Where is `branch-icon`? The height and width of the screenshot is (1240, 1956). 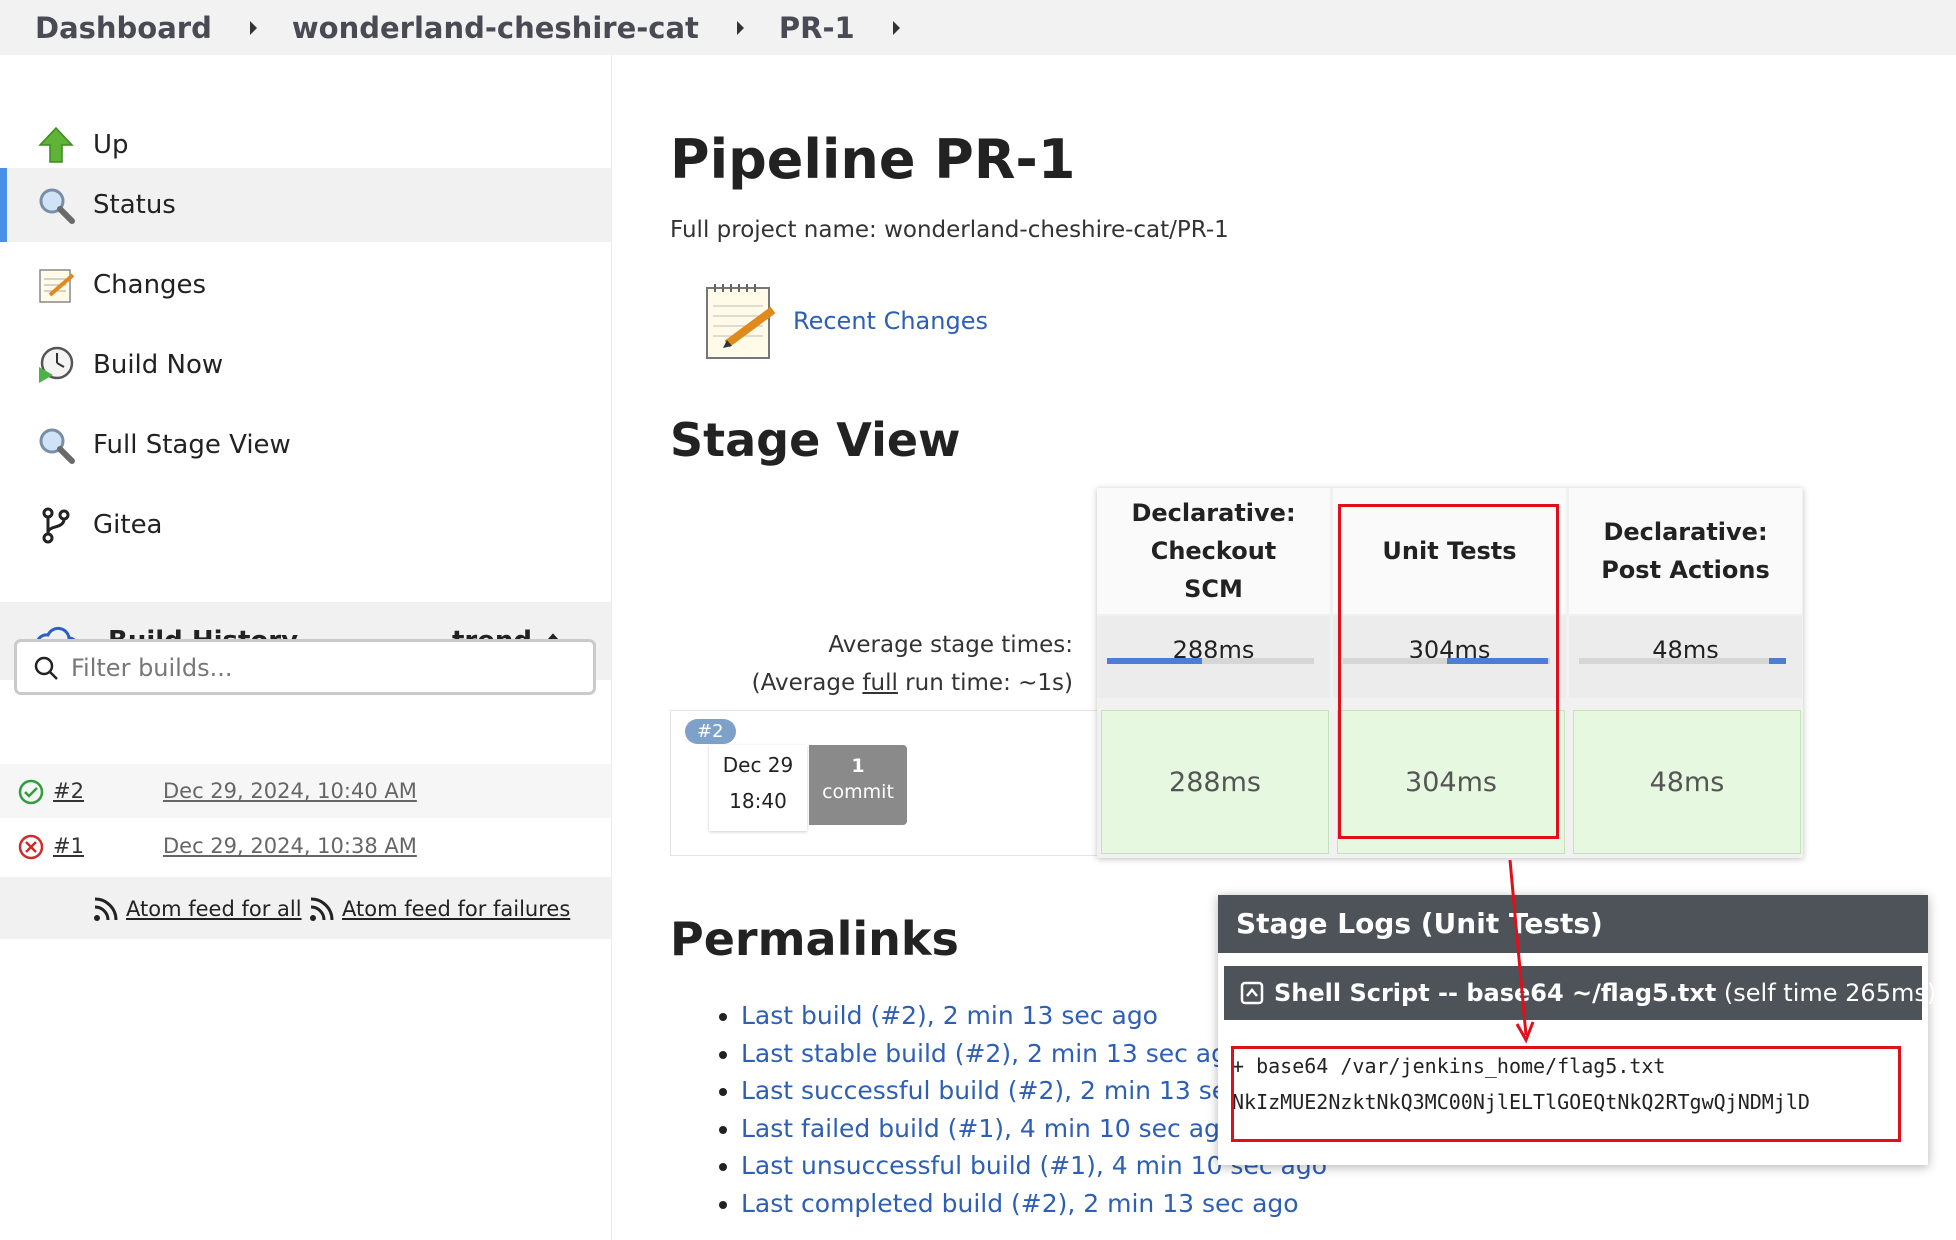 branch-icon is located at coordinates (56, 525).